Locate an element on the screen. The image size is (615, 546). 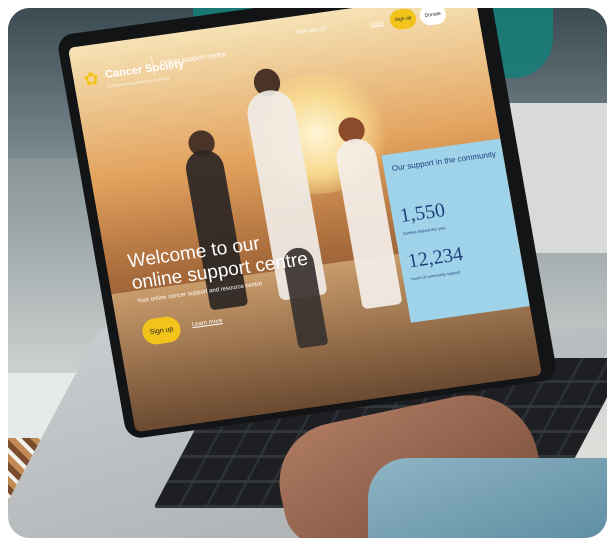
daffodil-icon: ✿ is located at coordinates (91, 79).